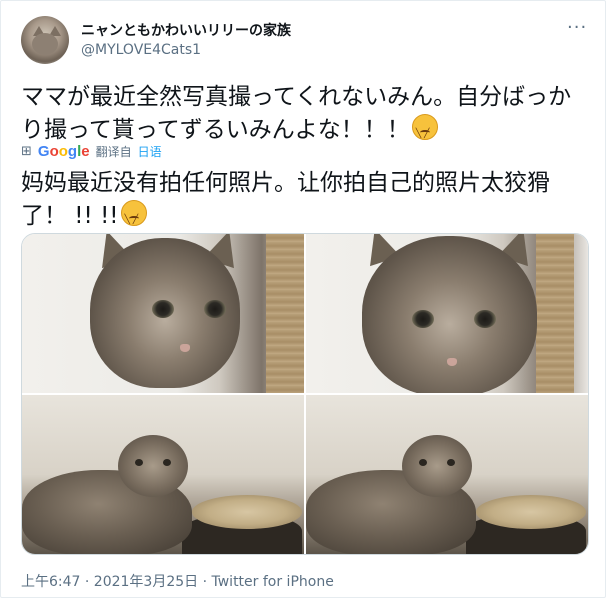 This screenshot has height=598, width=606. What do you see at coordinates (26, 151) in the screenshot?
I see `translate-icon: ⊞` at bounding box center [26, 151].